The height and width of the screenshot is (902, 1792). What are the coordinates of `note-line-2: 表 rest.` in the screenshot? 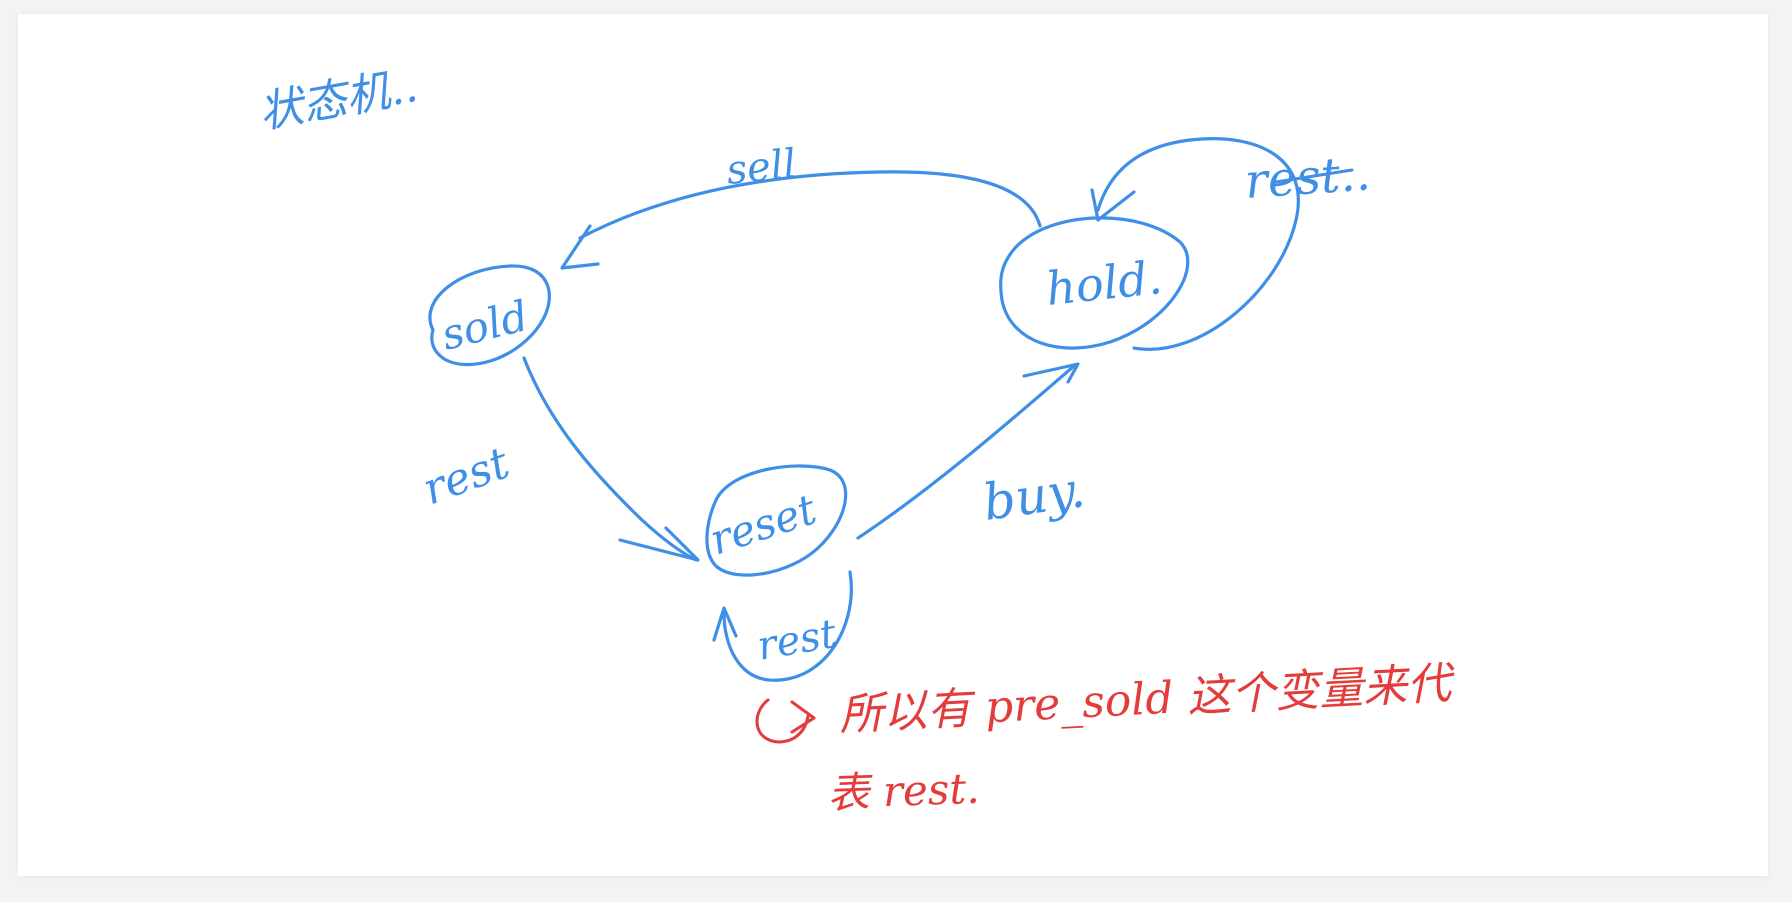 It's located at (904, 791).